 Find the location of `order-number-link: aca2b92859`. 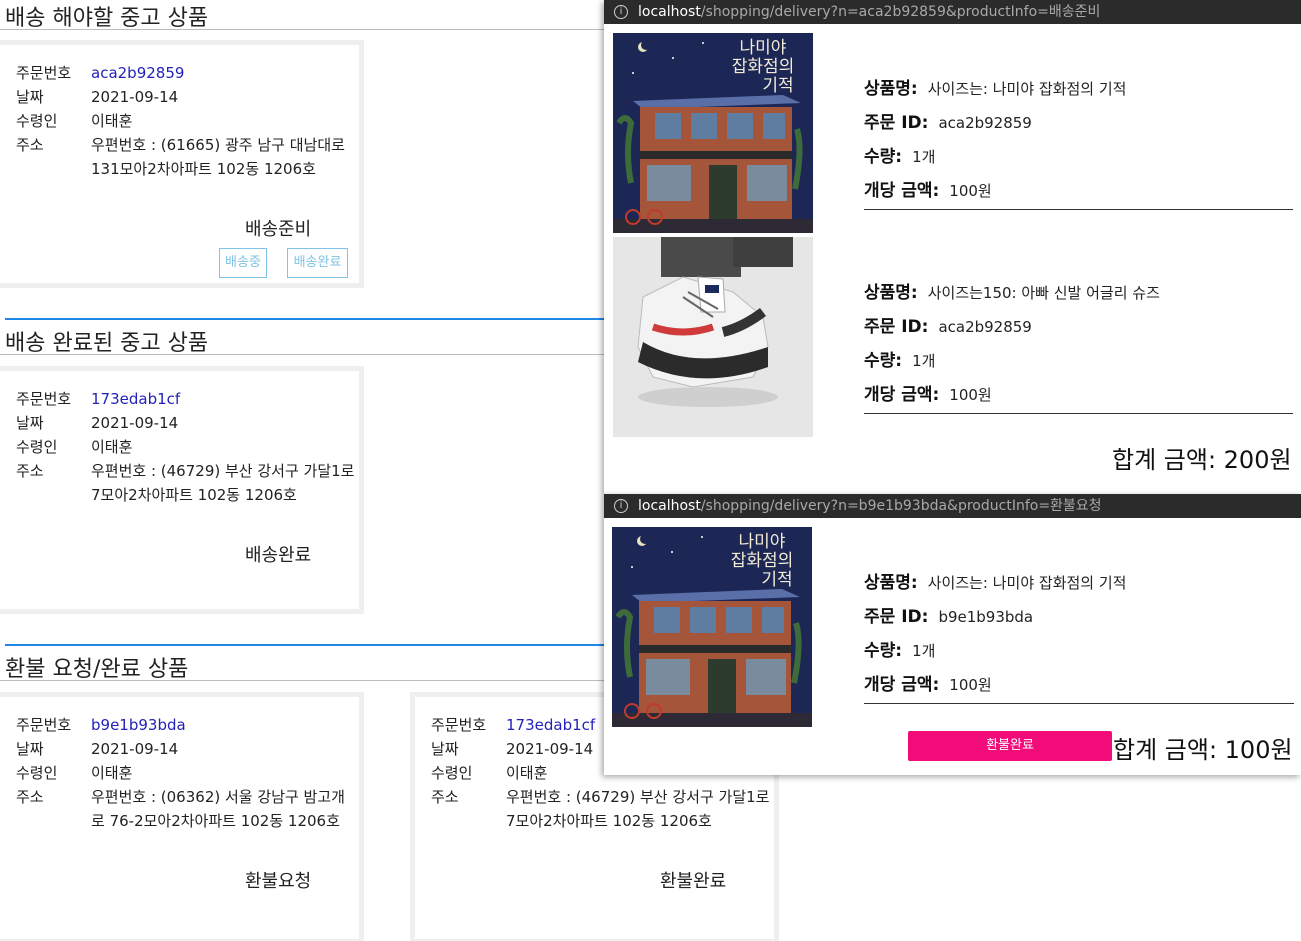

order-number-link: aca2b92859 is located at coordinates (137, 73).